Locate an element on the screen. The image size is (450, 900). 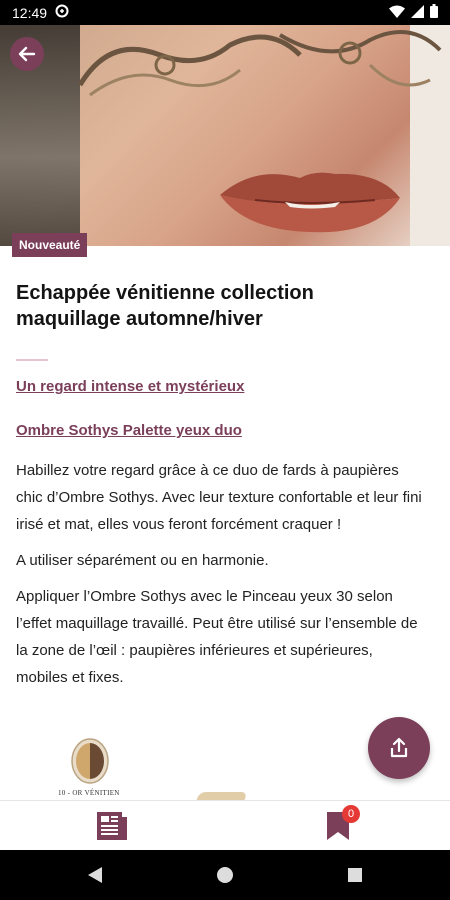
lips is located at coordinates (310, 202).